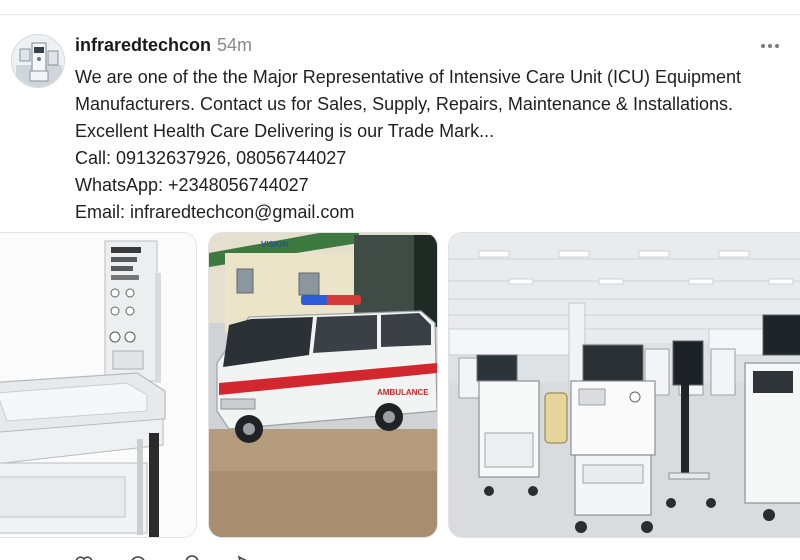  What do you see at coordinates (84, 557) in the screenshot?
I see `like-icon` at bounding box center [84, 557].